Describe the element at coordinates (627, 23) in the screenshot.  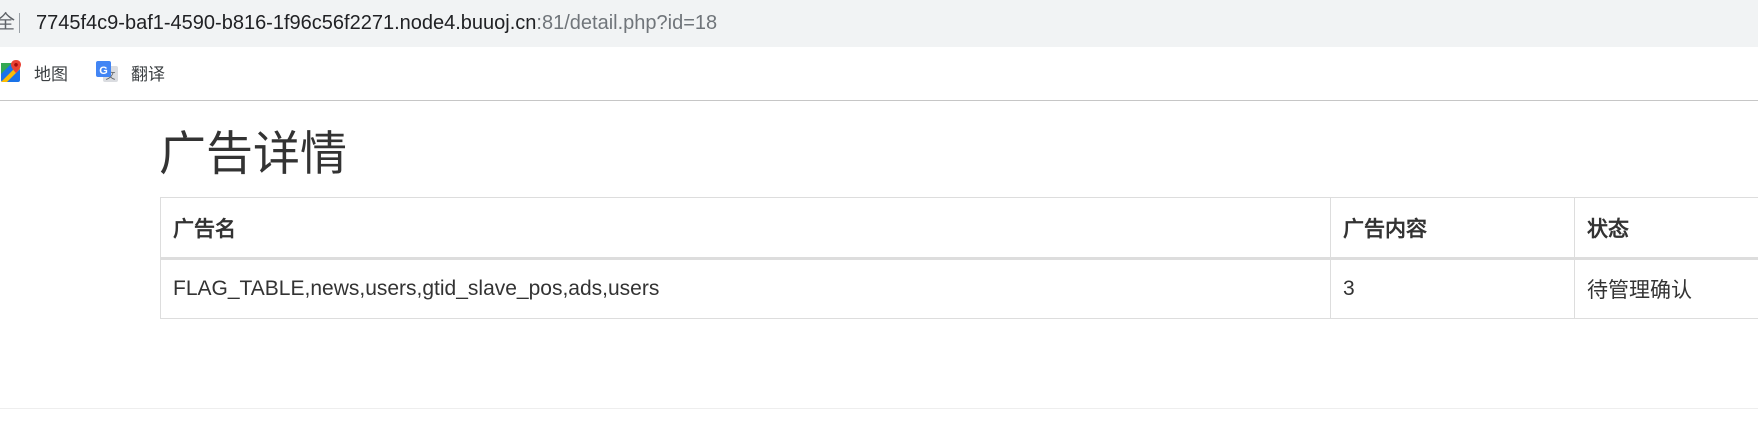
I see `url-path: :81/detail.php?id=18` at that location.